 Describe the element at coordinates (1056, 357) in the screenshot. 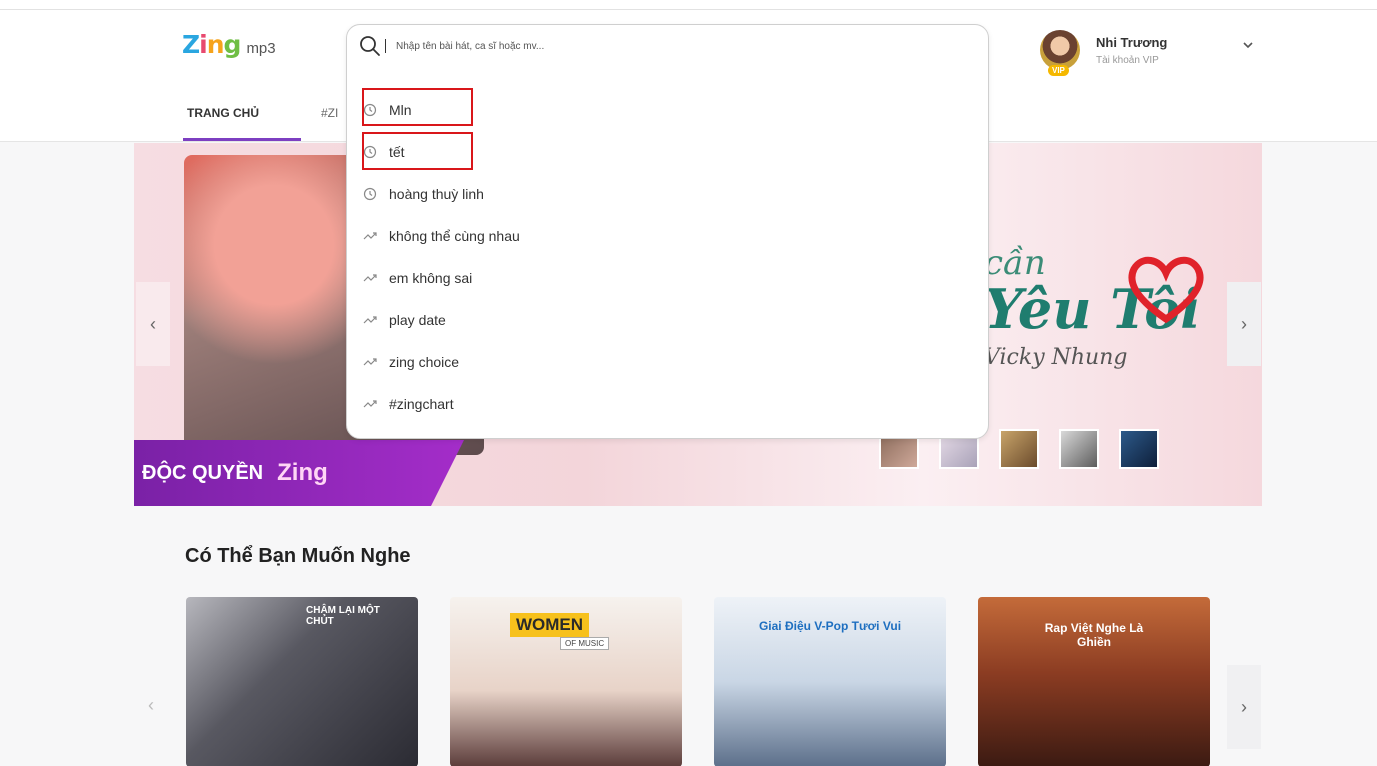

I see `banner-art-line3: Vicky Nhung` at that location.